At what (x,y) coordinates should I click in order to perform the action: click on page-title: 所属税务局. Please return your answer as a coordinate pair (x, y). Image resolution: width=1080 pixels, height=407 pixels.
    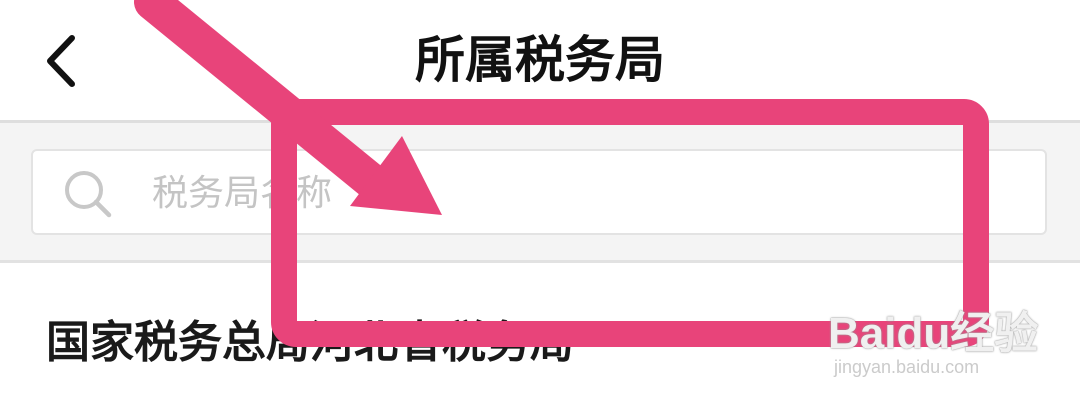
    Looking at the image, I should click on (540, 60).